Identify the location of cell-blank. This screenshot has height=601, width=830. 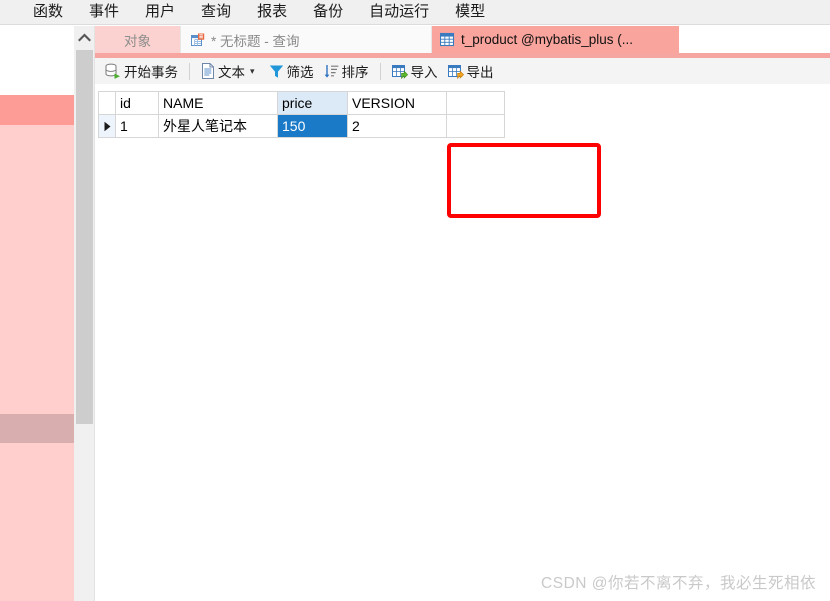
(475, 126).